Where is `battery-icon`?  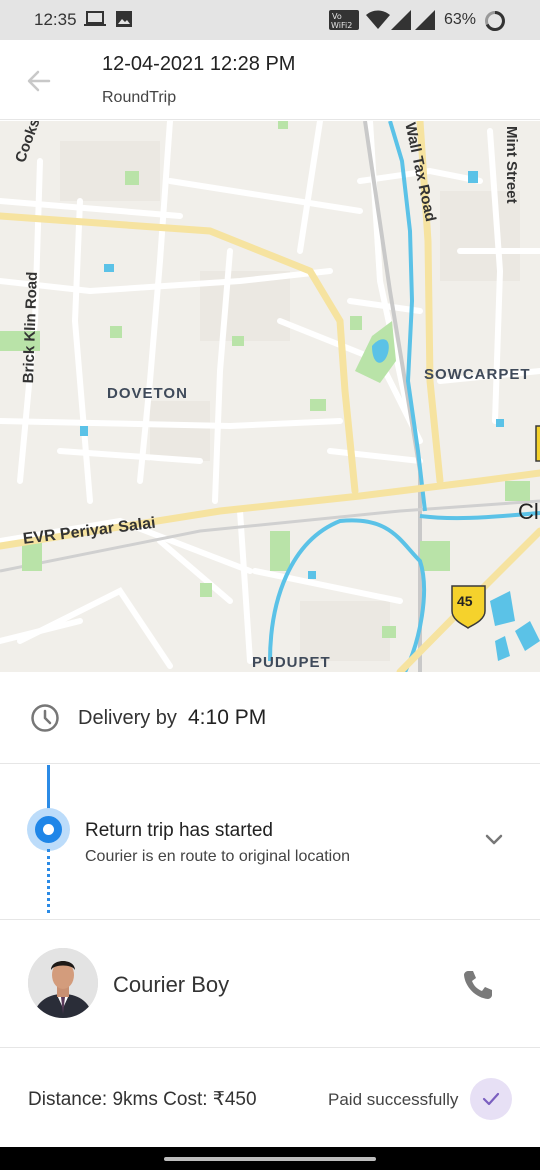
battery-icon is located at coordinates (495, 21).